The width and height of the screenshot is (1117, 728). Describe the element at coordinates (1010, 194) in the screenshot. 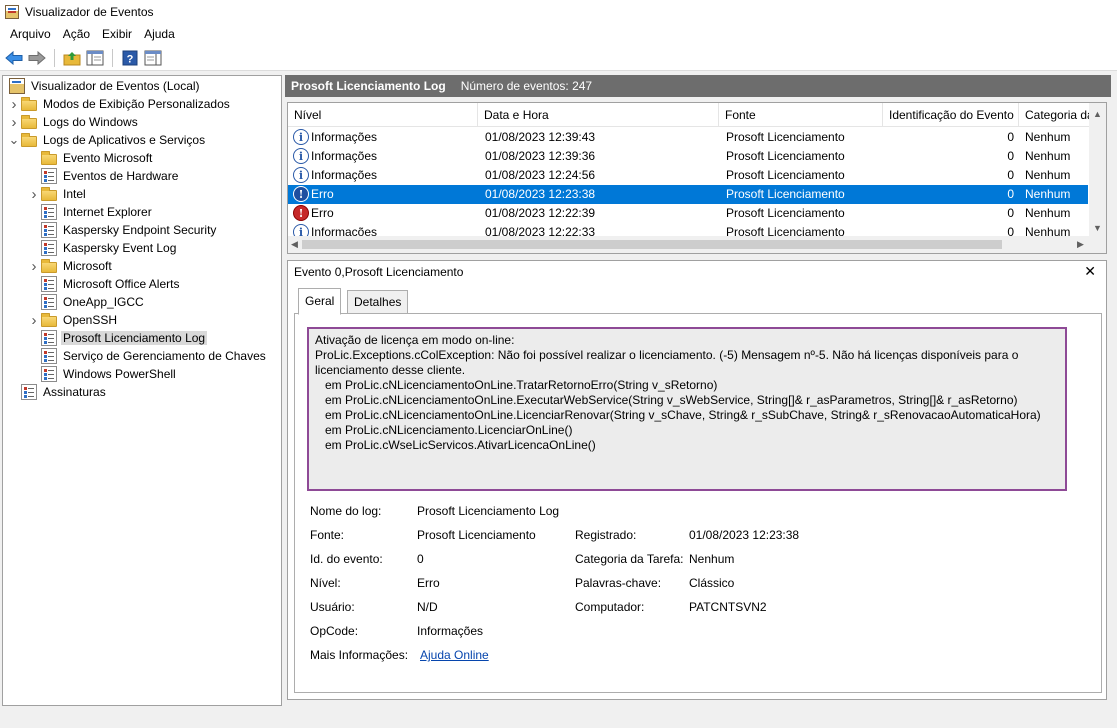

I see `event-id-cell: 0` at that location.